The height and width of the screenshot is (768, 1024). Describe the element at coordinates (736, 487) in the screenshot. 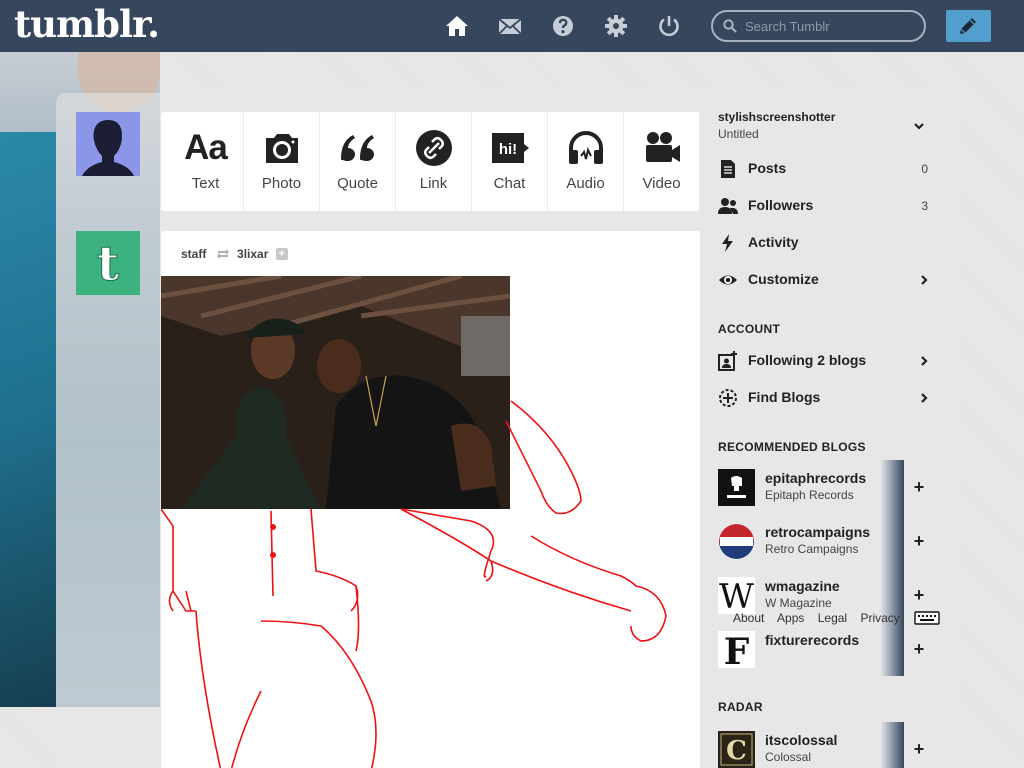

I see `epitaph-logo` at that location.